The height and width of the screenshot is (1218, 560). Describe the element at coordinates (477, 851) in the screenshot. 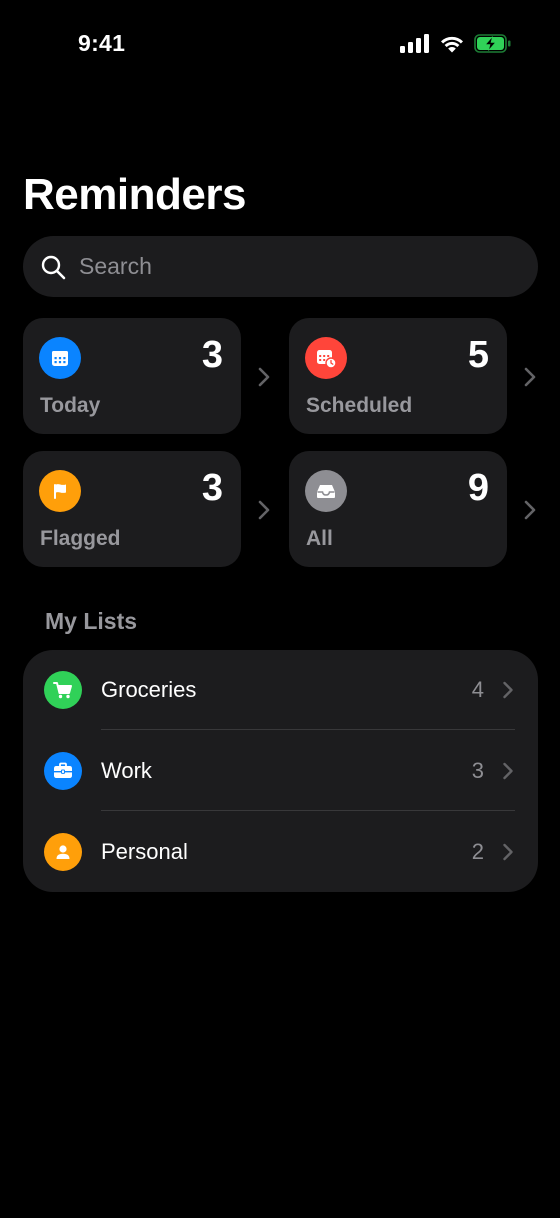

I see `list-item-count: 2` at that location.